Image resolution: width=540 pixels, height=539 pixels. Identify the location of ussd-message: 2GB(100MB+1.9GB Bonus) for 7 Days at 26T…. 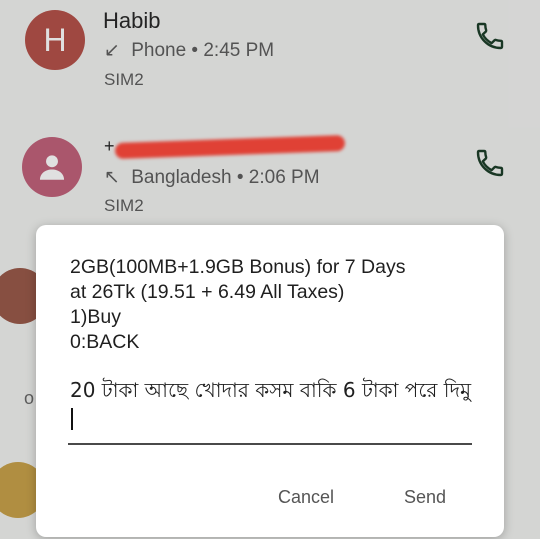
(238, 304).